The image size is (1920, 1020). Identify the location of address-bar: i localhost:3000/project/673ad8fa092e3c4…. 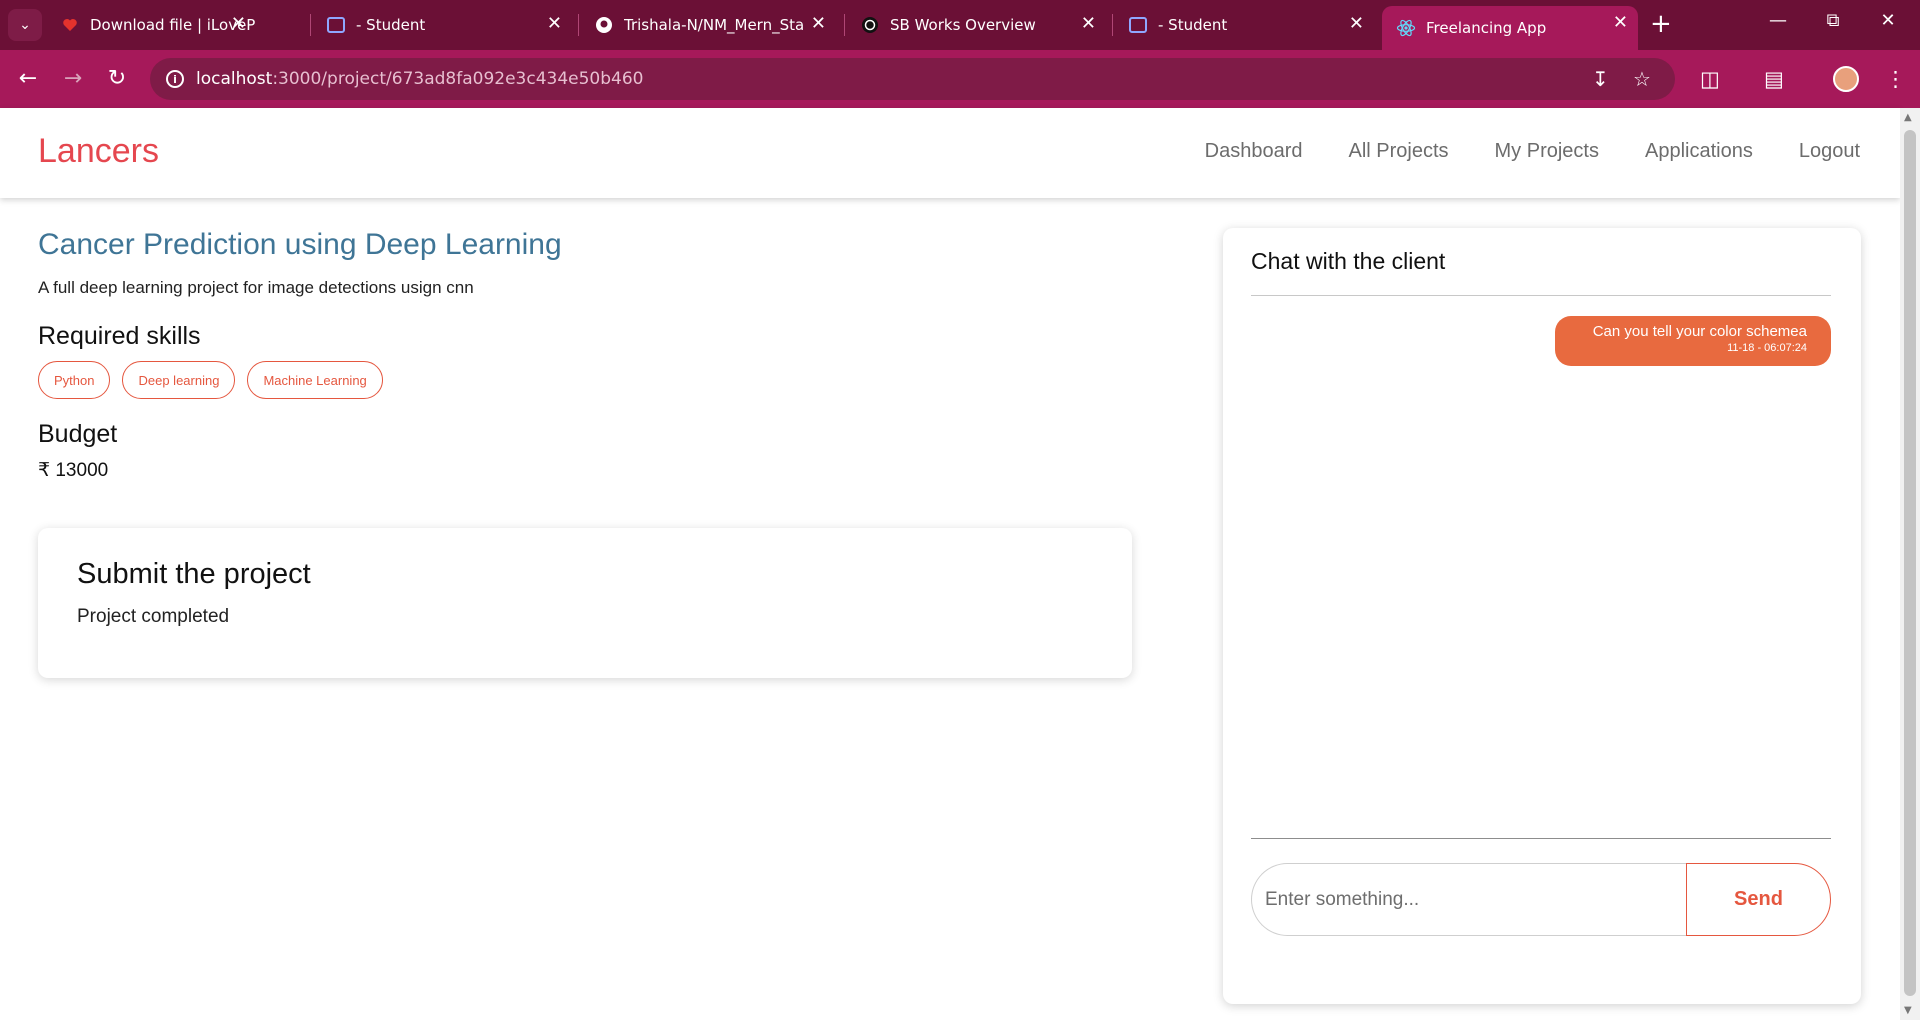
(912, 79).